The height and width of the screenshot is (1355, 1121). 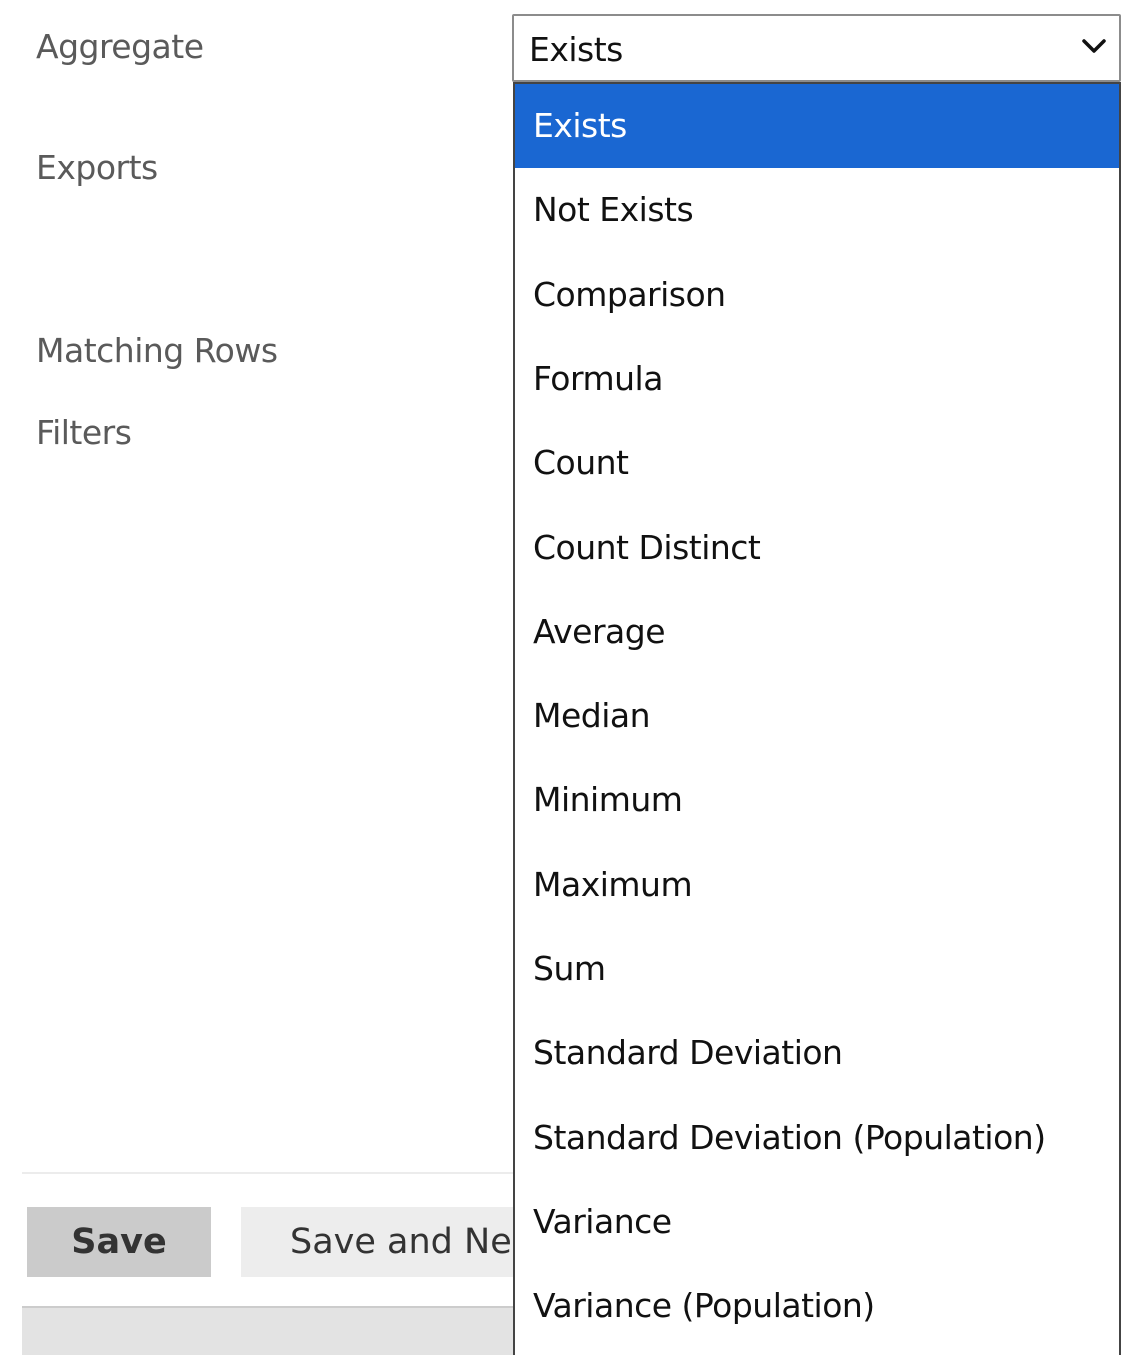 What do you see at coordinates (269, 1330) in the screenshot?
I see `footer-bar` at bounding box center [269, 1330].